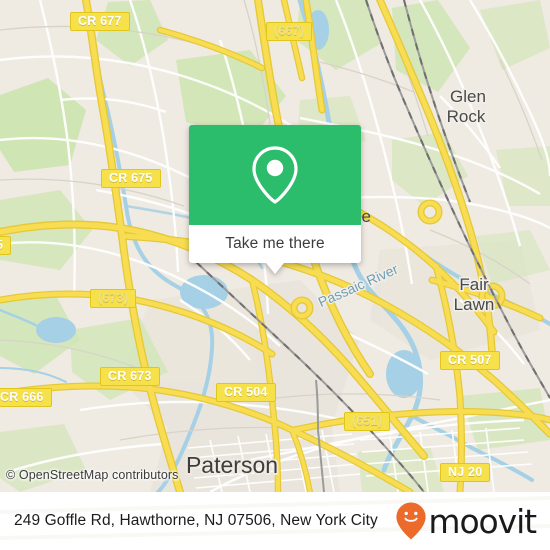 This screenshot has height=550, width=550. What do you see at coordinates (470, 360) in the screenshot?
I see `road-shield: CR 507` at bounding box center [470, 360].